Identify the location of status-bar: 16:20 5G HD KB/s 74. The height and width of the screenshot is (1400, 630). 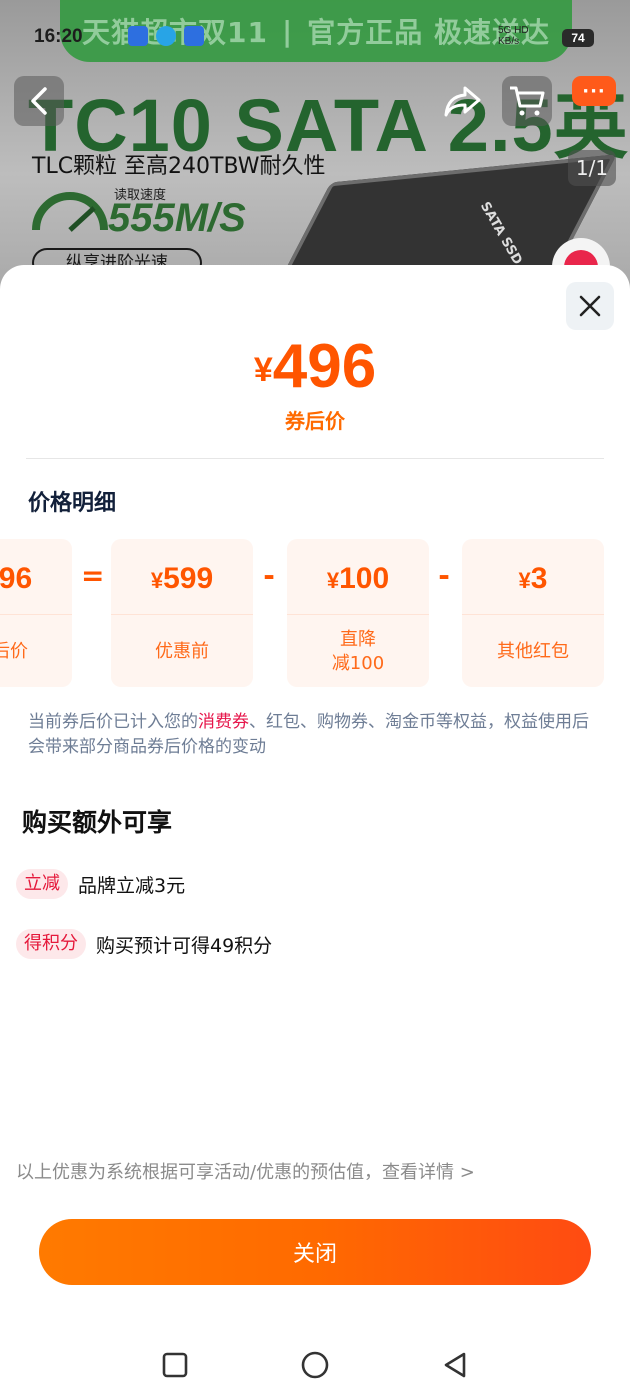
(315, 38).